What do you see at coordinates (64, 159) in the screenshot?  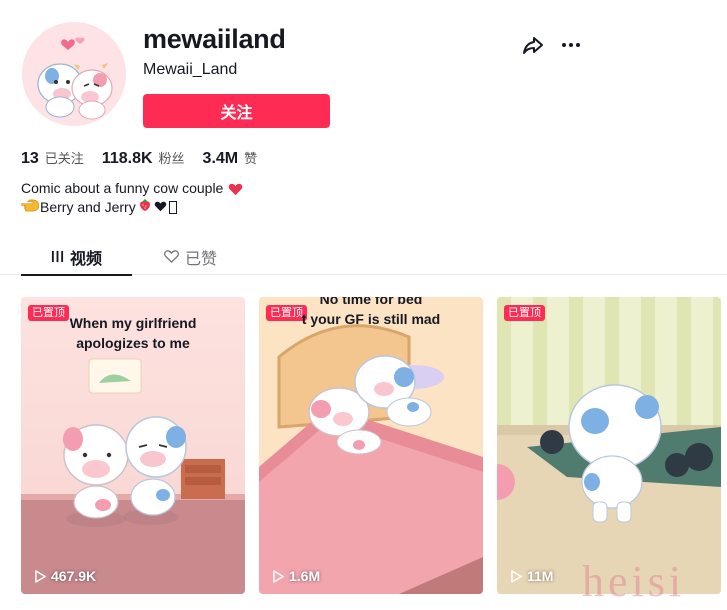 I see `stat-label: 已关注` at bounding box center [64, 159].